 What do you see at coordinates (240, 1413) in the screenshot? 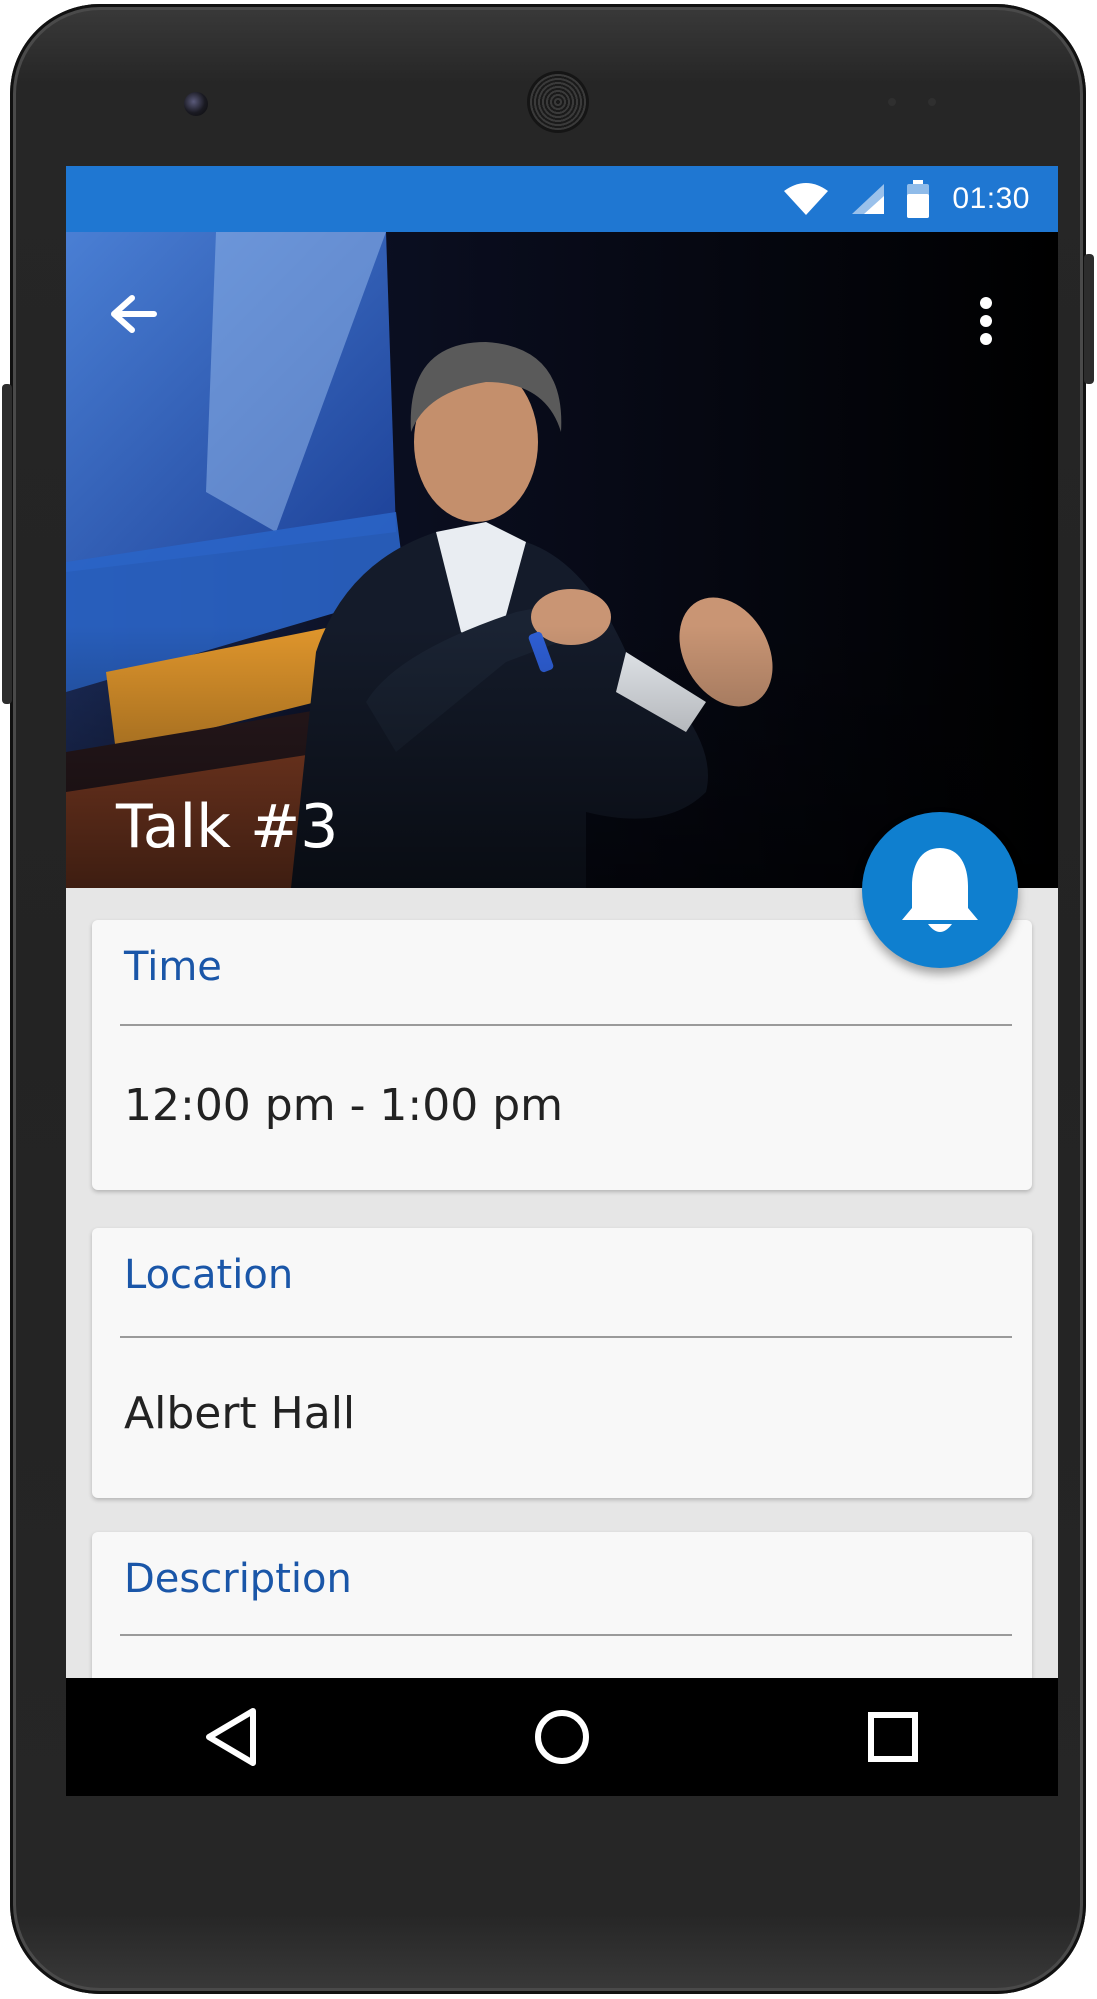
I see `location-value: Albert Hall` at bounding box center [240, 1413].